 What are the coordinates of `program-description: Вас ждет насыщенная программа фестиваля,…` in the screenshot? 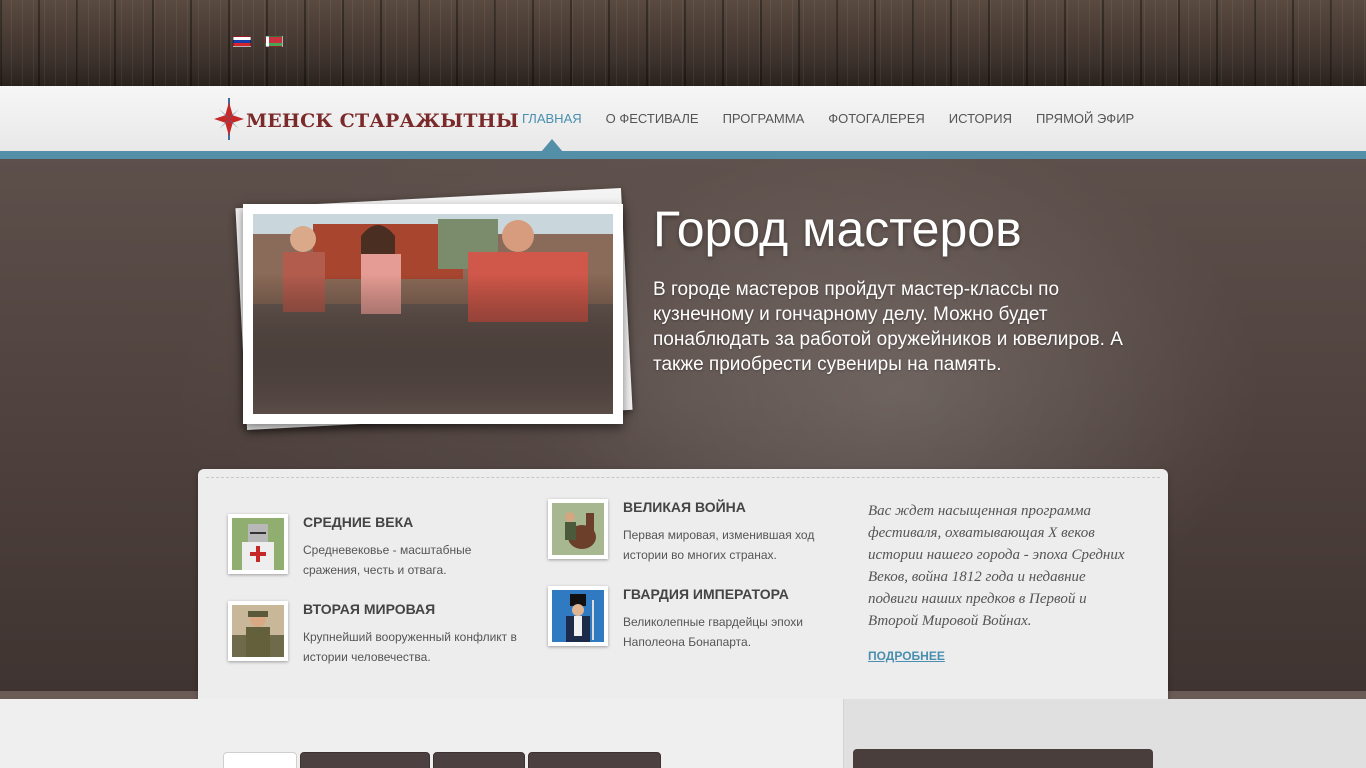 It's located at (996, 566).